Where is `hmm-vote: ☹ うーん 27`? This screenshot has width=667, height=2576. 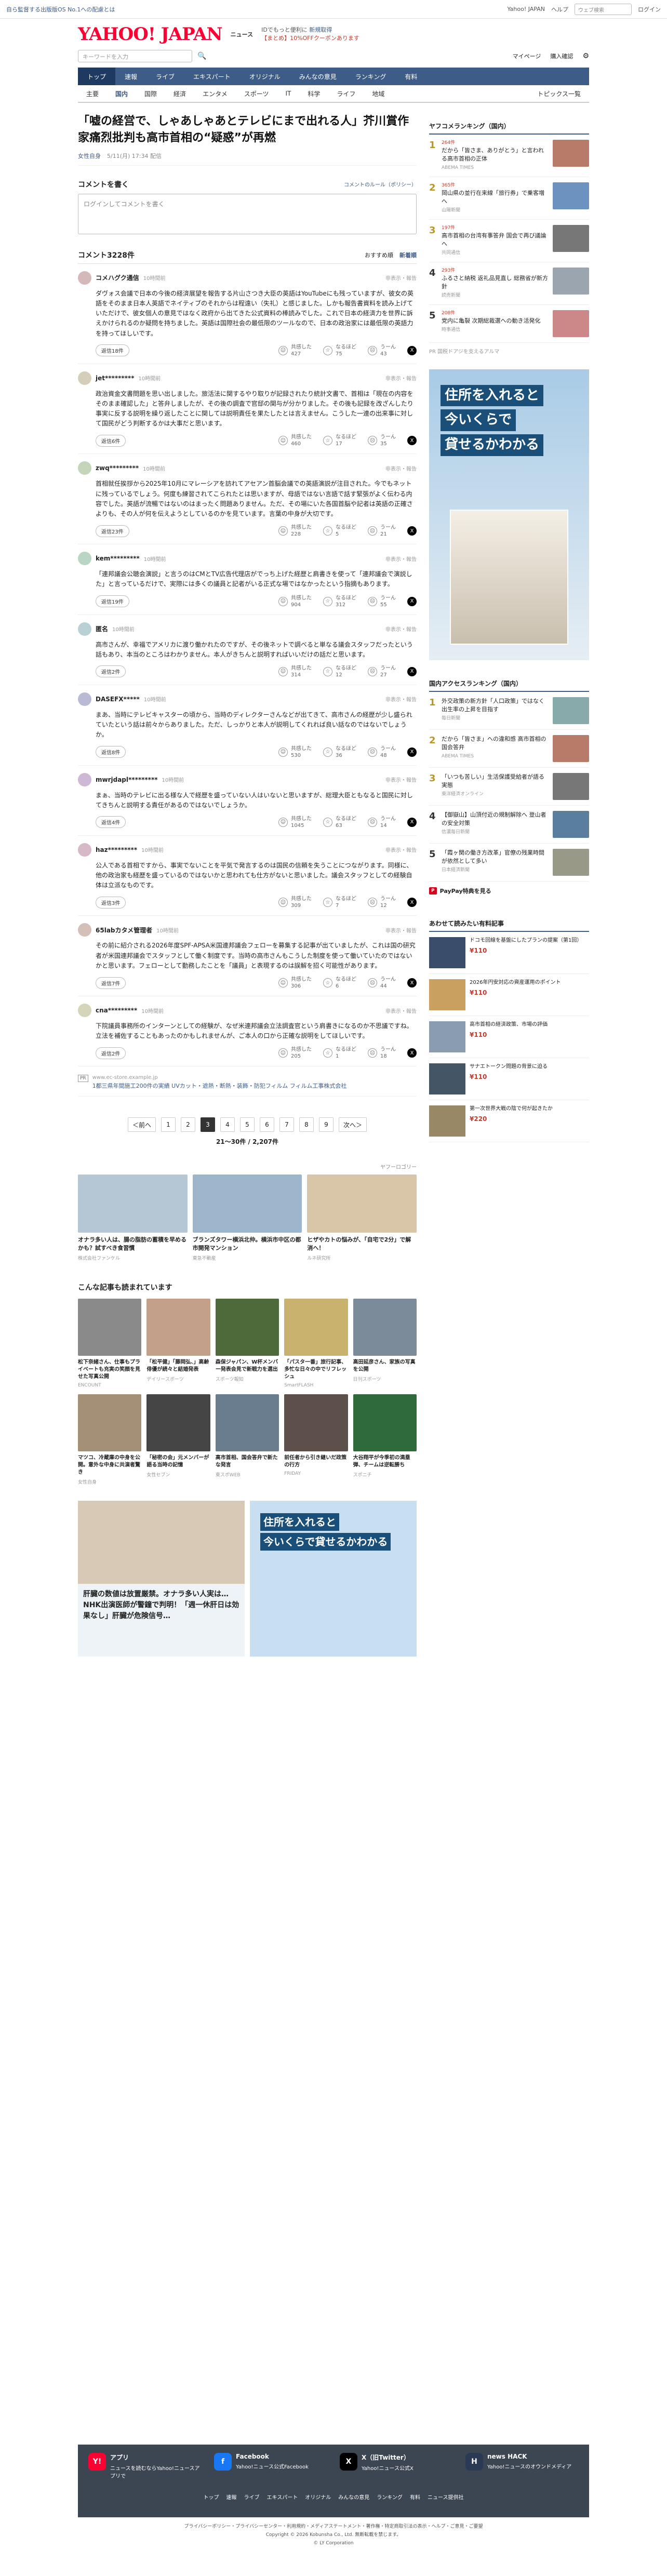
hmm-vote: ☹ うーん 27 is located at coordinates (382, 671).